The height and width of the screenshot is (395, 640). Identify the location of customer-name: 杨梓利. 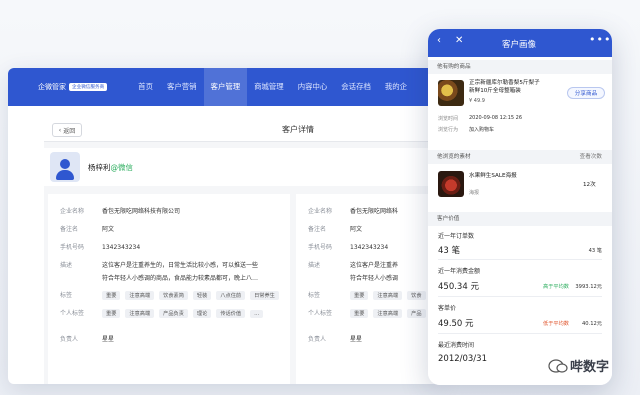
(99, 167).